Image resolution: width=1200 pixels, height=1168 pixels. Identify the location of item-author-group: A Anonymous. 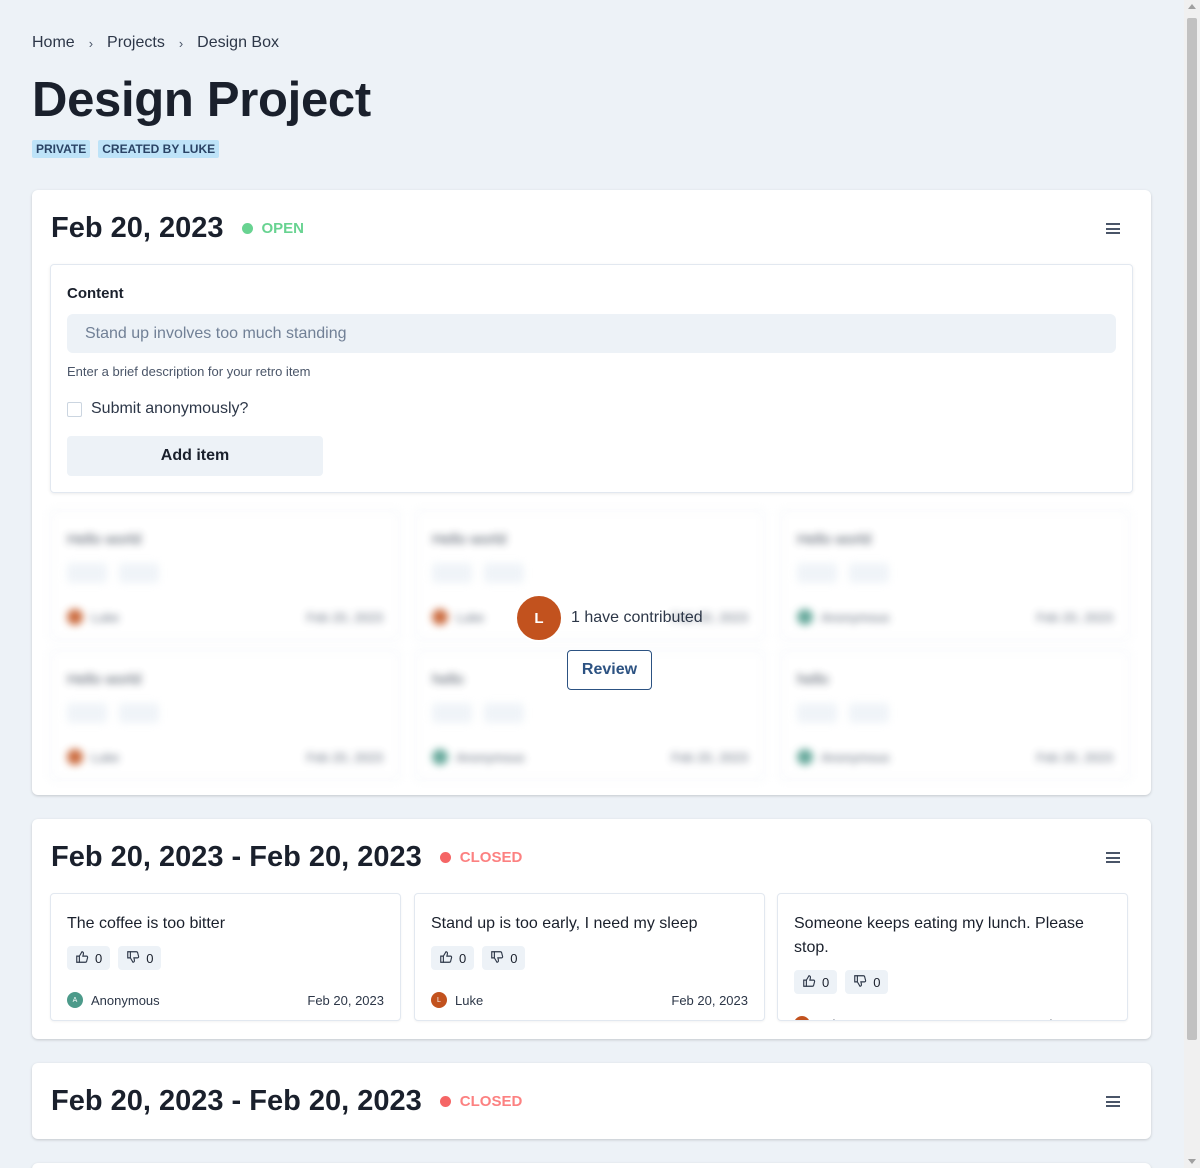
(113, 1000).